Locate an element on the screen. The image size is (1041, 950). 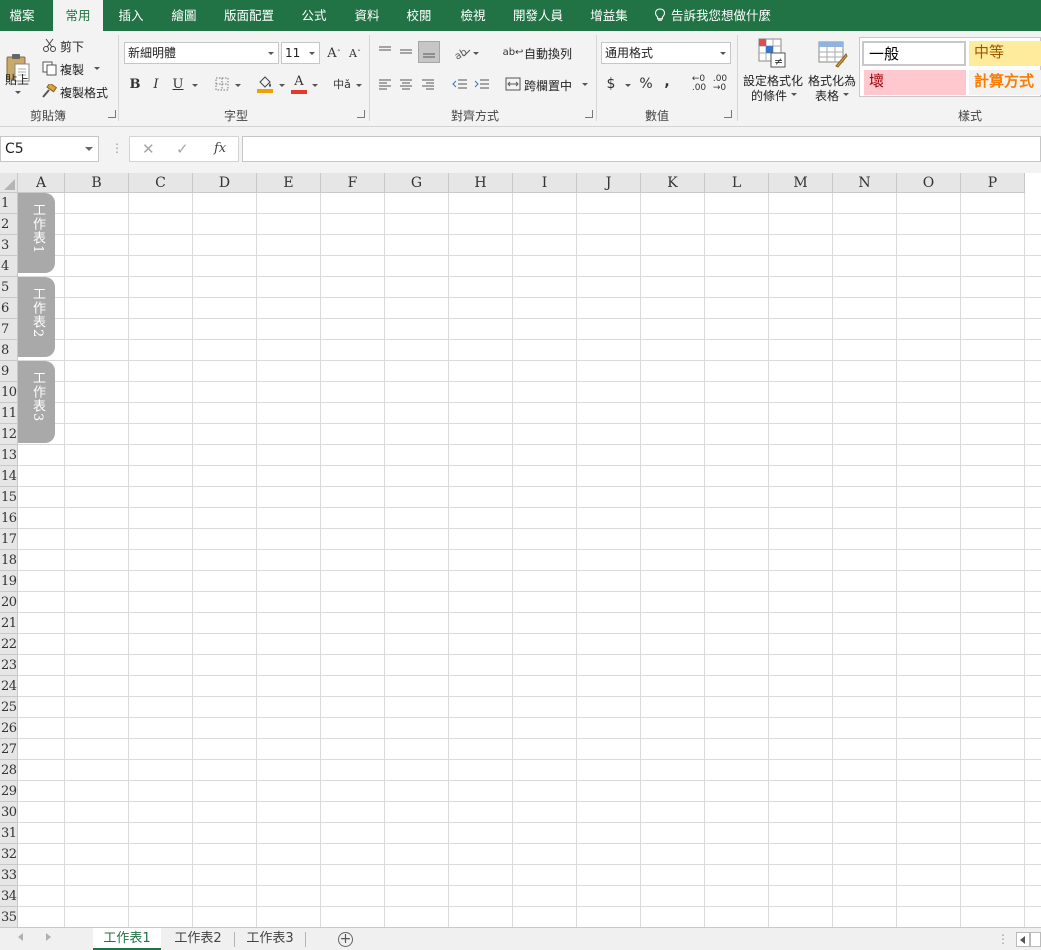
format-as-table-icon is located at coordinates (833, 53).